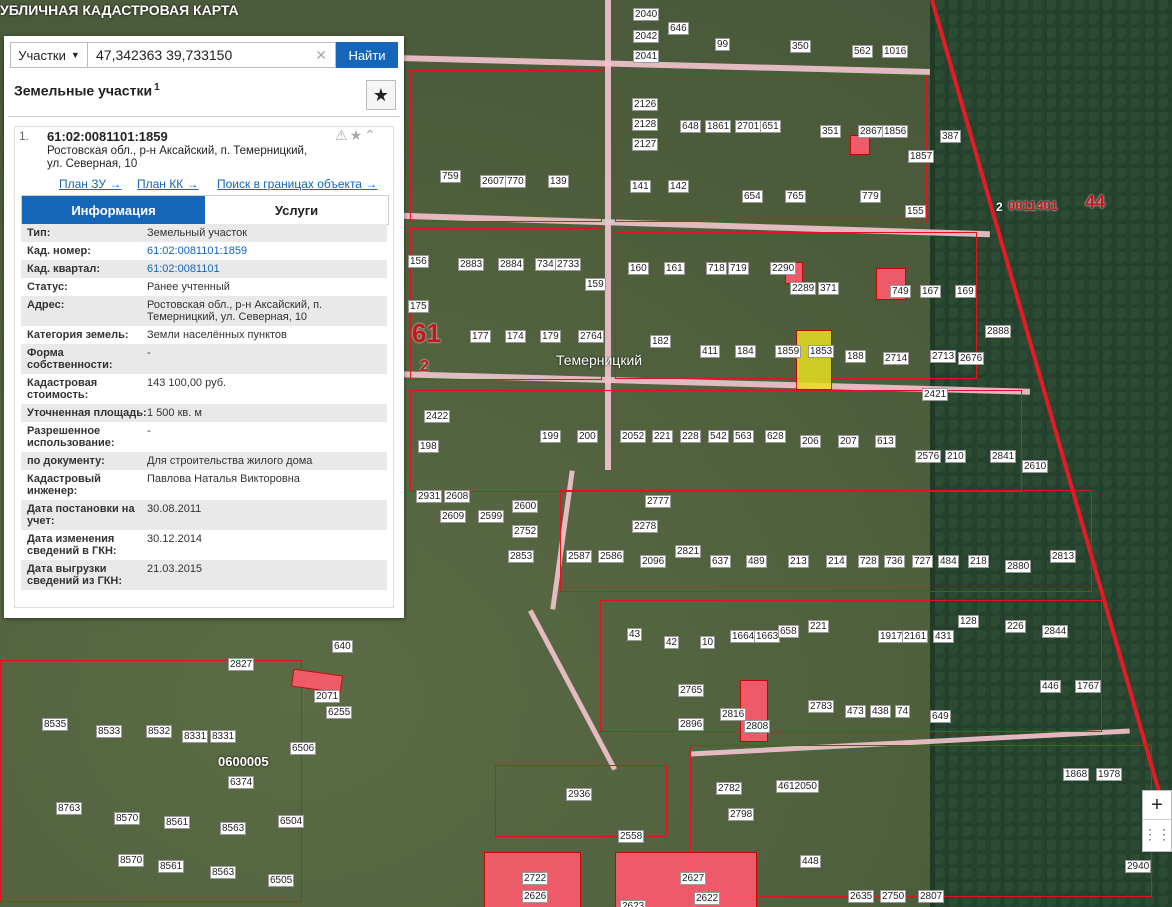 This screenshot has width=1172, height=907. I want to click on parcel-number-label: 2576, so click(928, 456).